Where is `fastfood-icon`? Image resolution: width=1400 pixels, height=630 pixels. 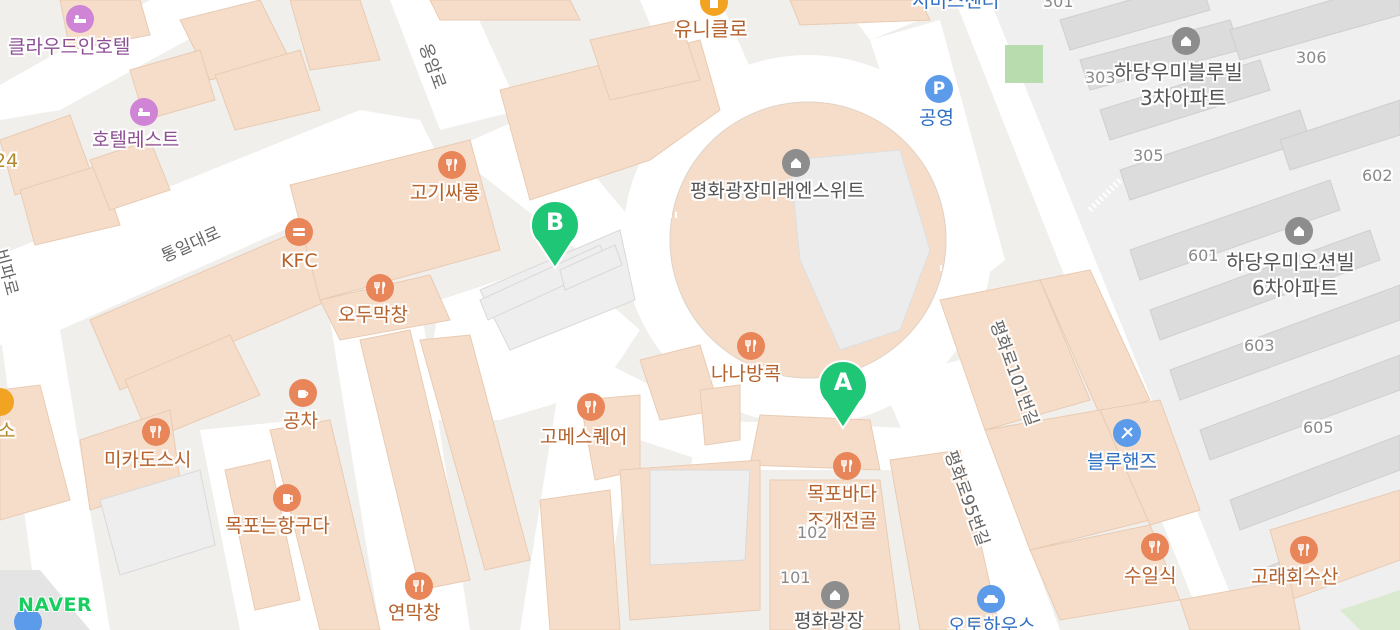
fastfood-icon is located at coordinates (299, 232).